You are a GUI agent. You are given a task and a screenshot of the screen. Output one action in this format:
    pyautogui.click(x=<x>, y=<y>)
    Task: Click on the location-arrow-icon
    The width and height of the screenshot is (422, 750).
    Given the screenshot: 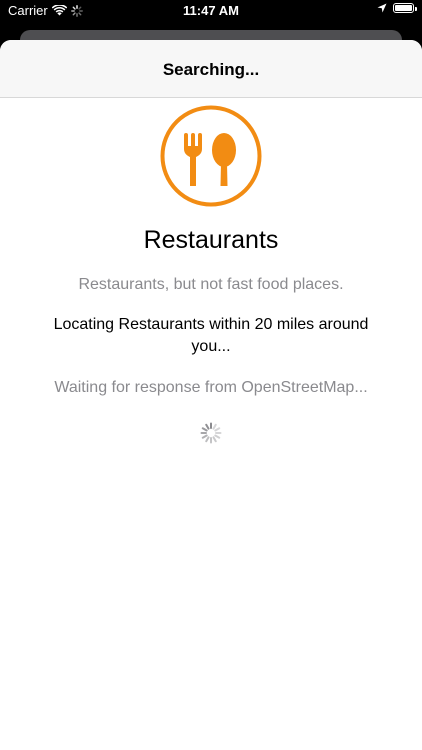 What is the action you would take?
    pyautogui.click(x=382, y=8)
    